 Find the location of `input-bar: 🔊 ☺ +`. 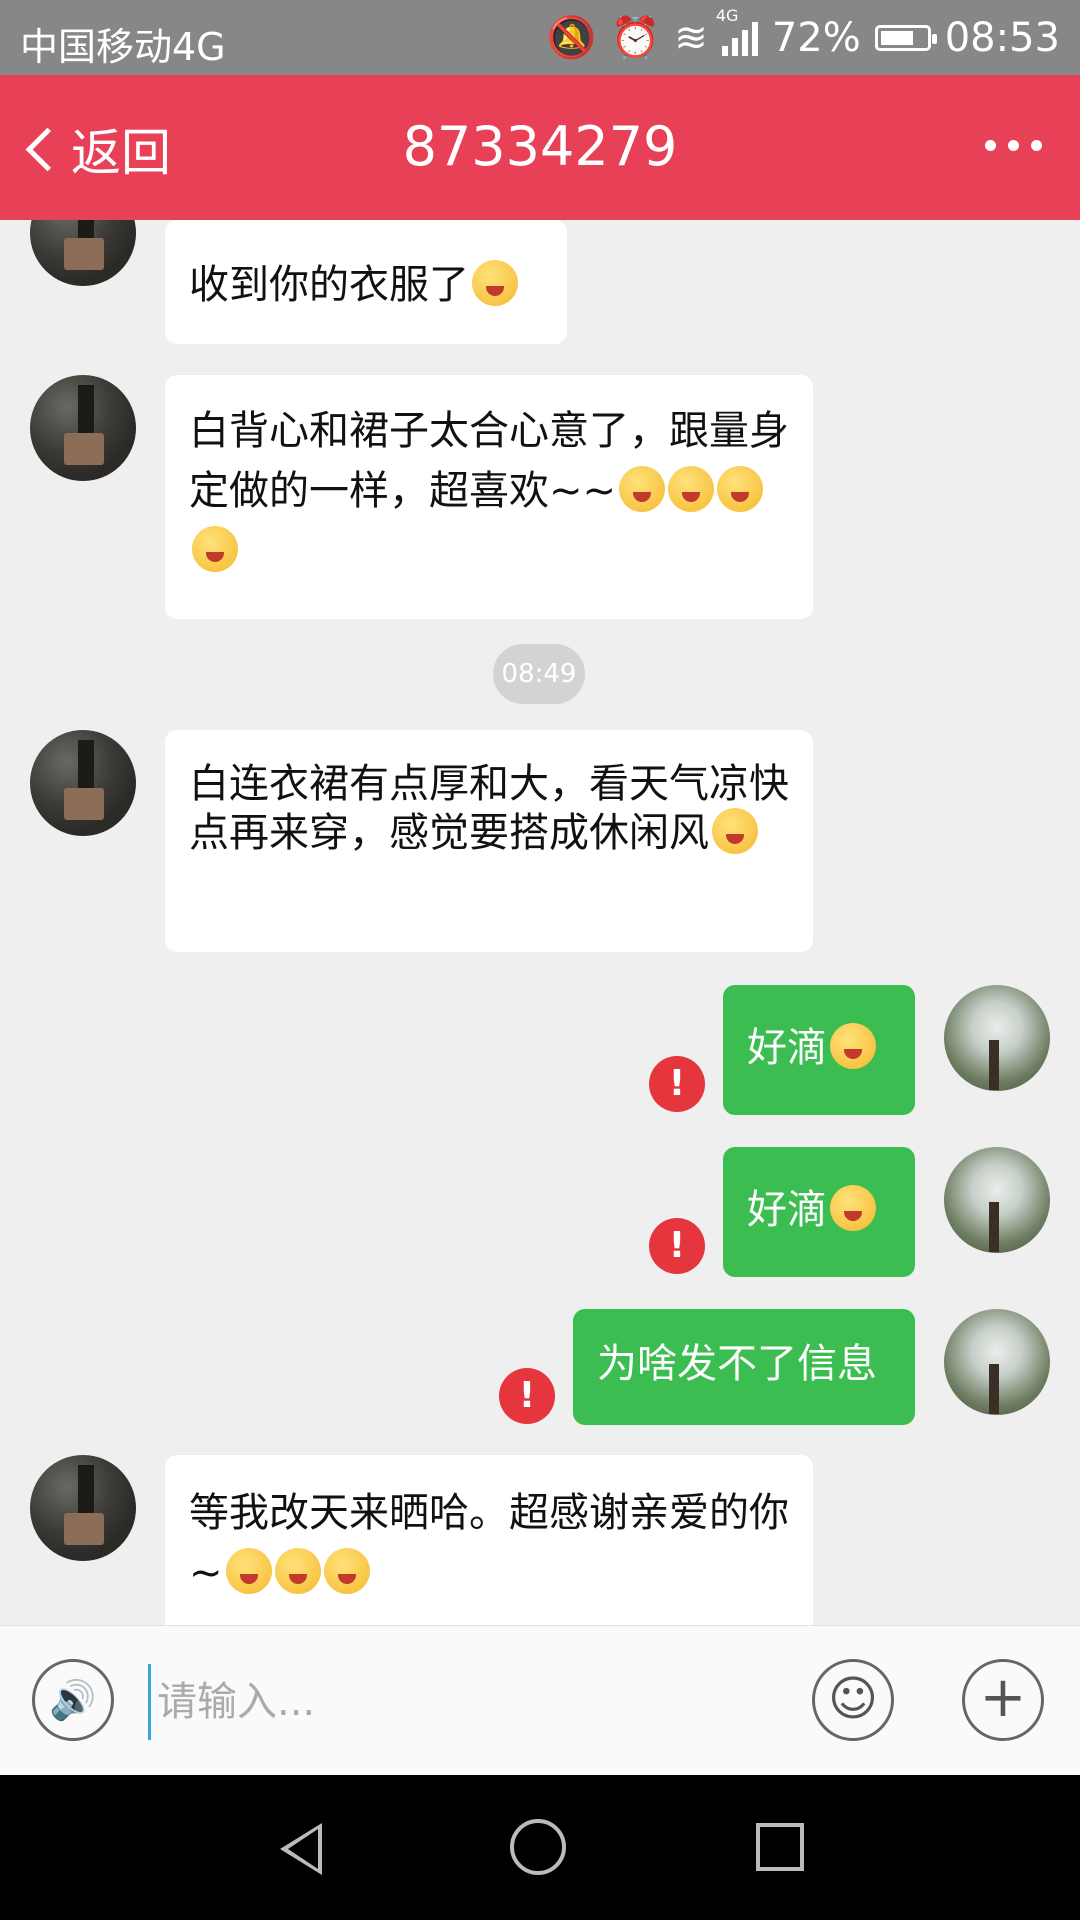

input-bar: 🔊 ☺ + is located at coordinates (540, 1700).